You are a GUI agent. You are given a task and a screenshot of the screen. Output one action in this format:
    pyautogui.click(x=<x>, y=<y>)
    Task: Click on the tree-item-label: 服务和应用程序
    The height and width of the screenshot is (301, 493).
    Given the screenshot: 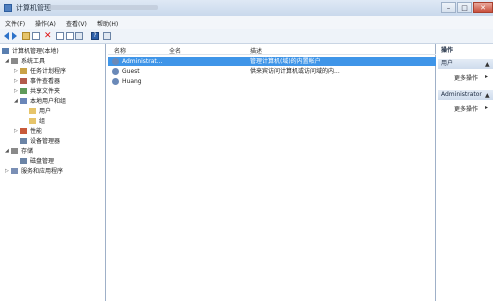 What is the action you would take?
    pyautogui.click(x=42, y=171)
    